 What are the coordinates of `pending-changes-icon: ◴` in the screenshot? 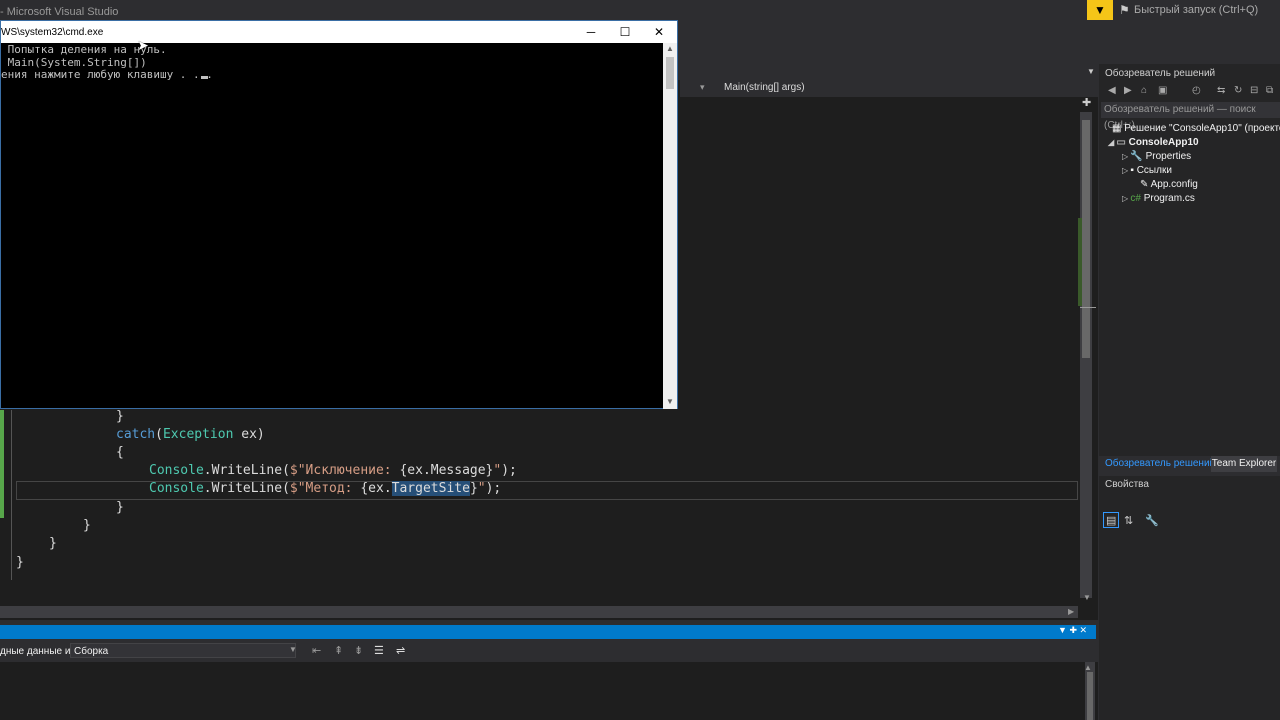 It's located at (1196, 90).